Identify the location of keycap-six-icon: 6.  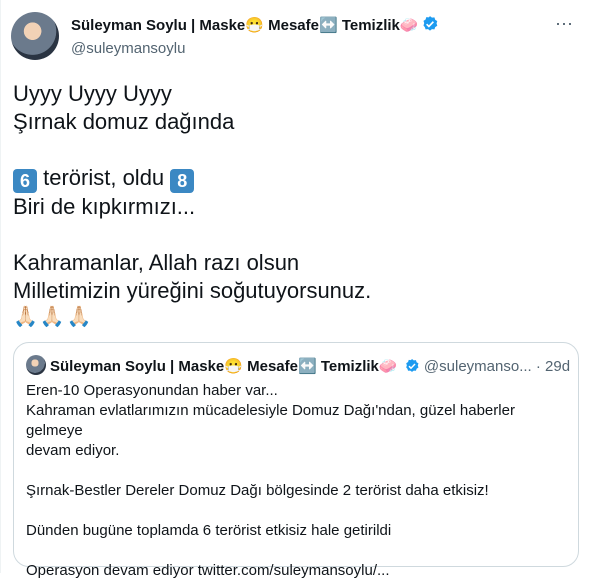
(25, 181).